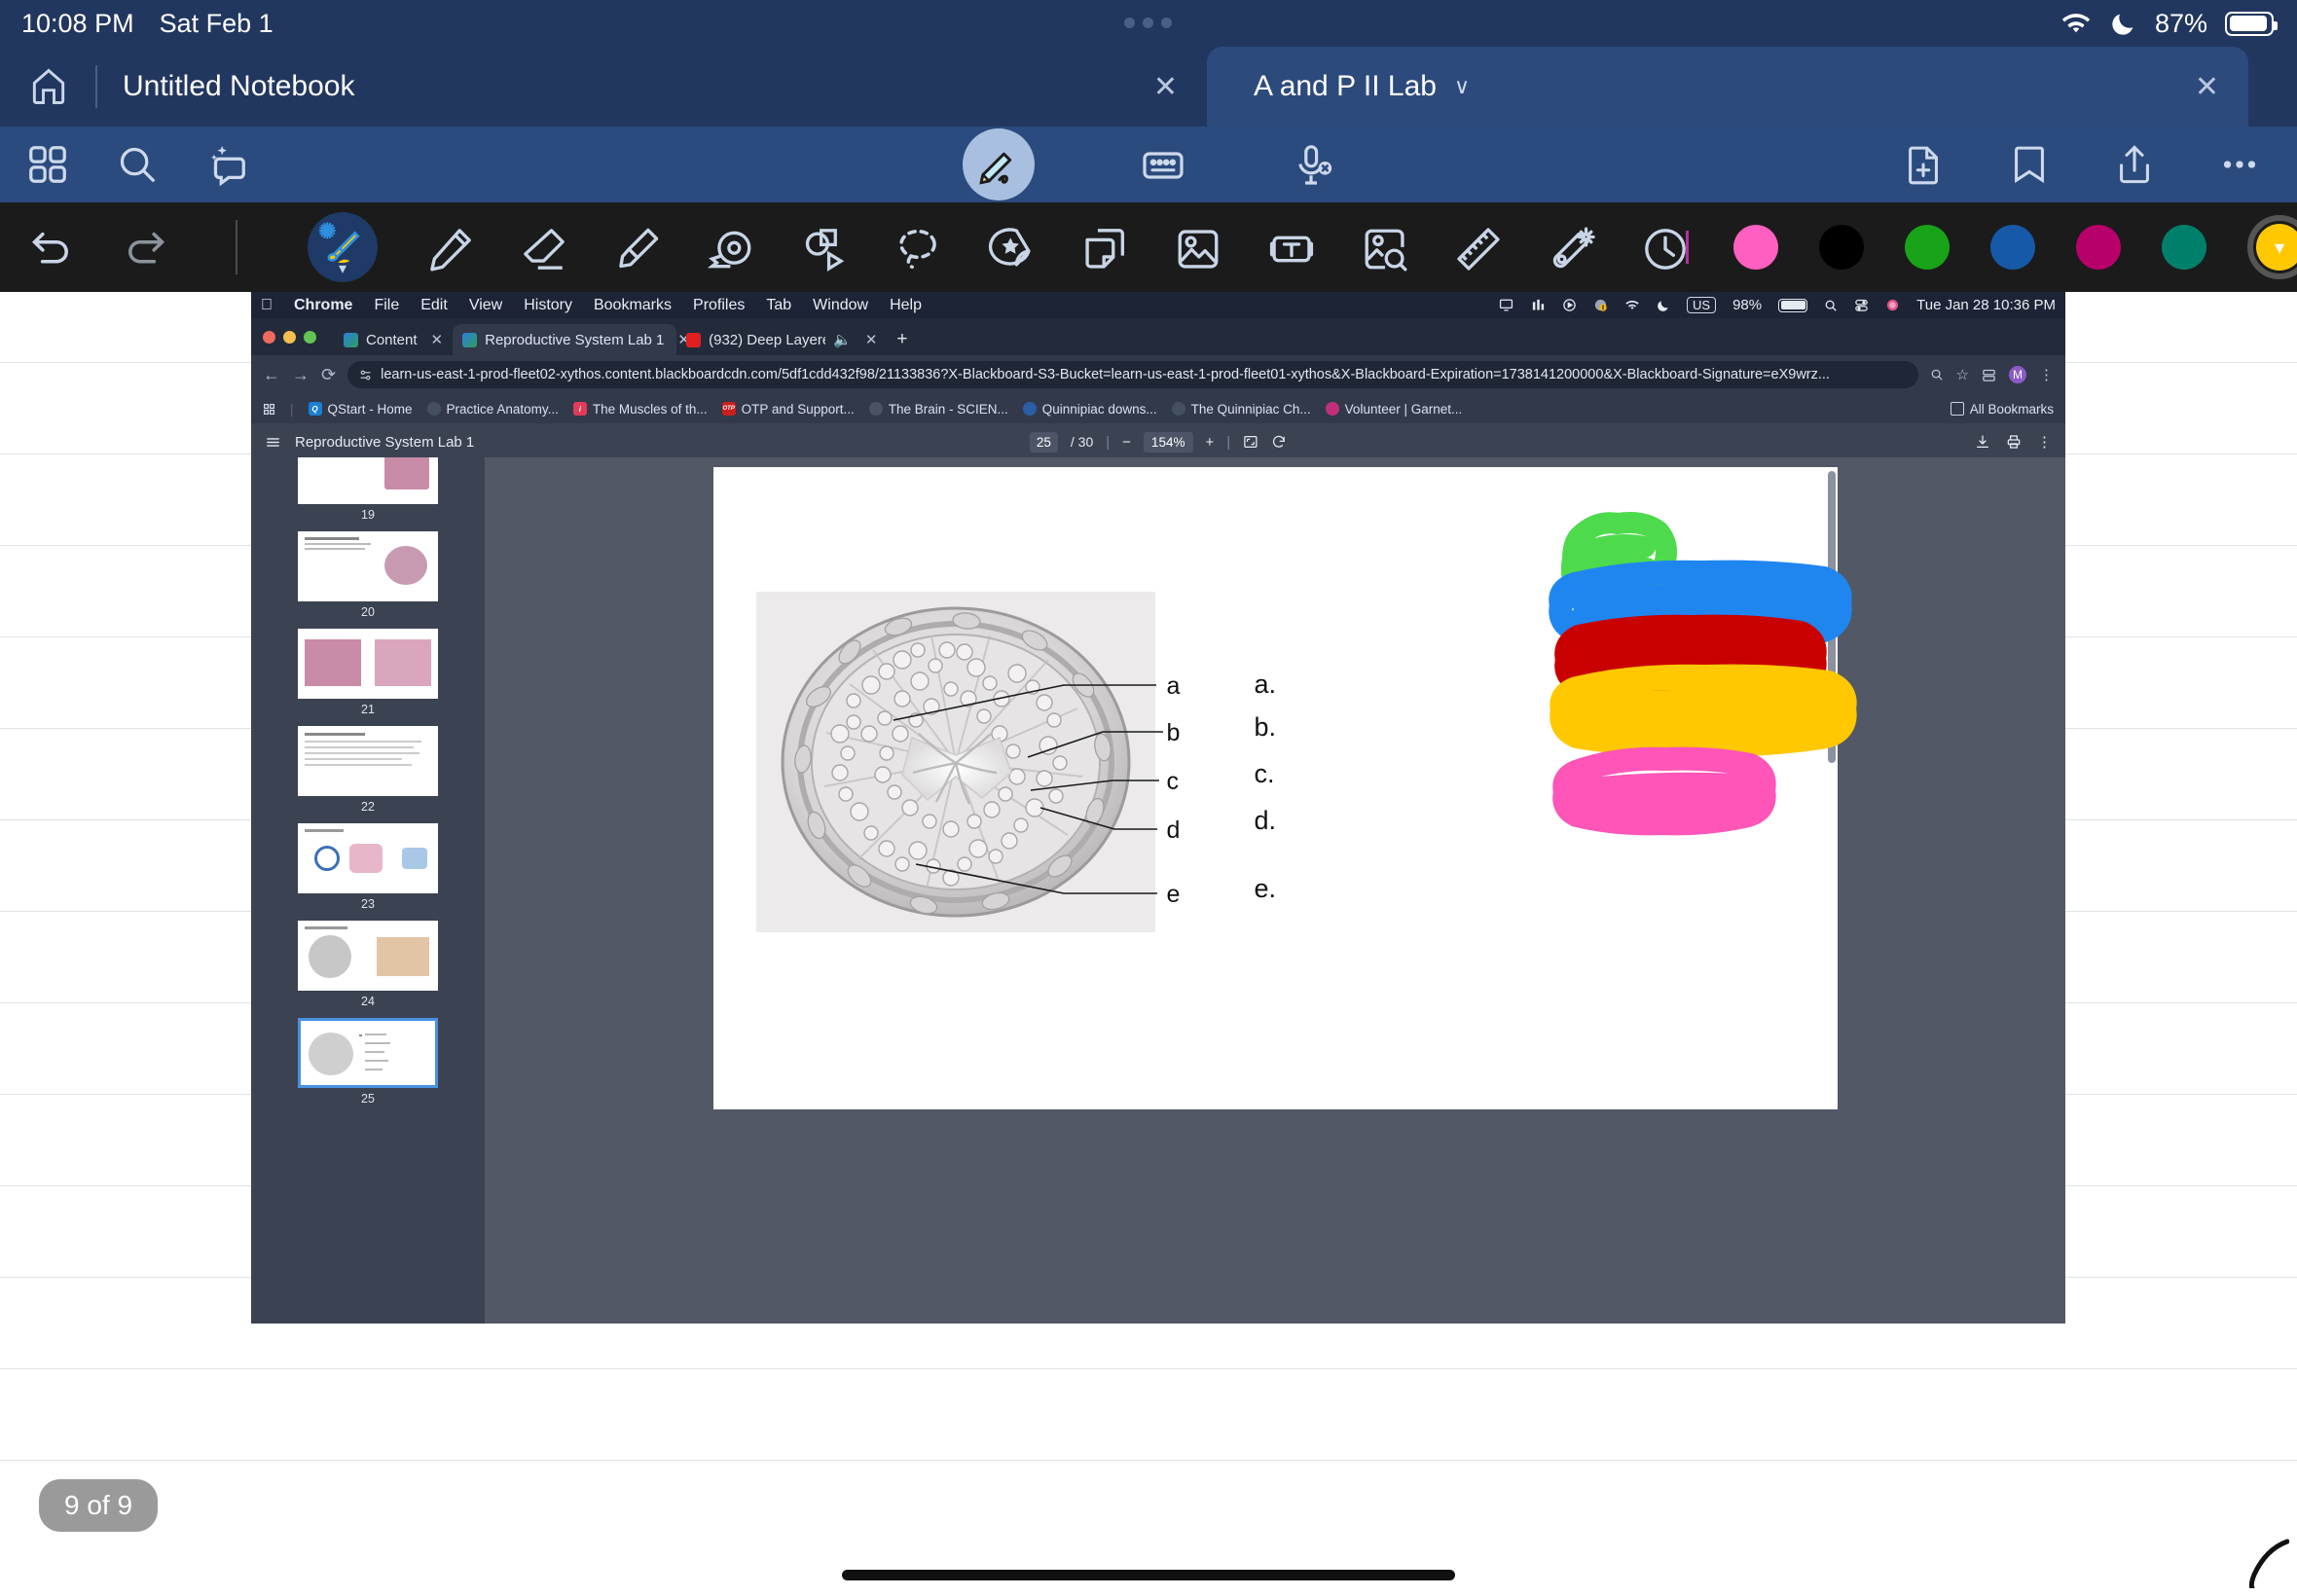  Describe the element at coordinates (1989, 375) in the screenshot. I see `extensions-icon` at that location.